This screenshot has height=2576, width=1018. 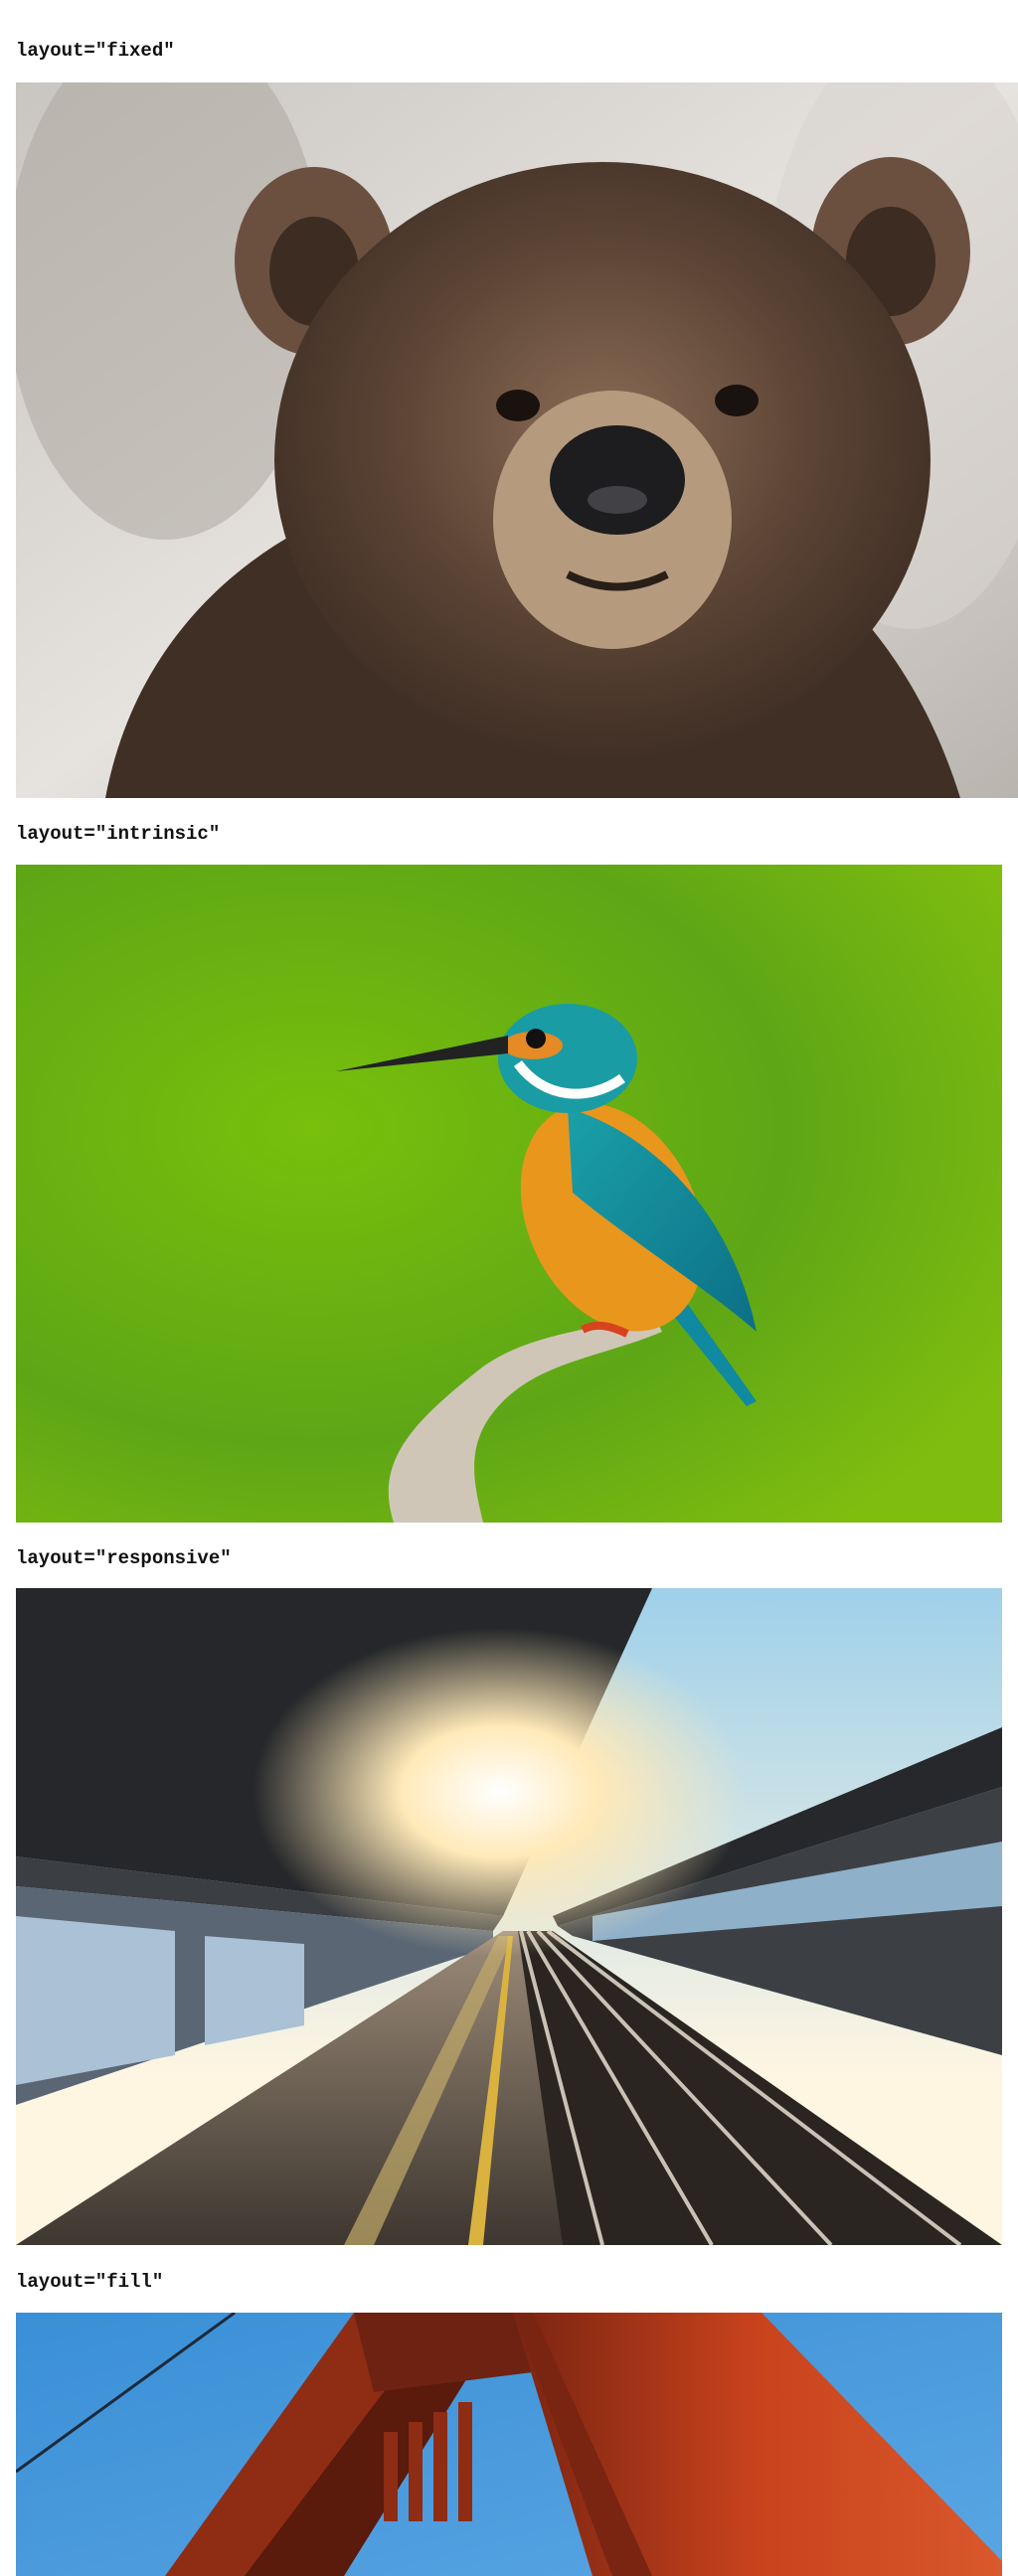 What do you see at coordinates (90, 2282) in the screenshot?
I see `layout-fill-label: layout="fill"` at bounding box center [90, 2282].